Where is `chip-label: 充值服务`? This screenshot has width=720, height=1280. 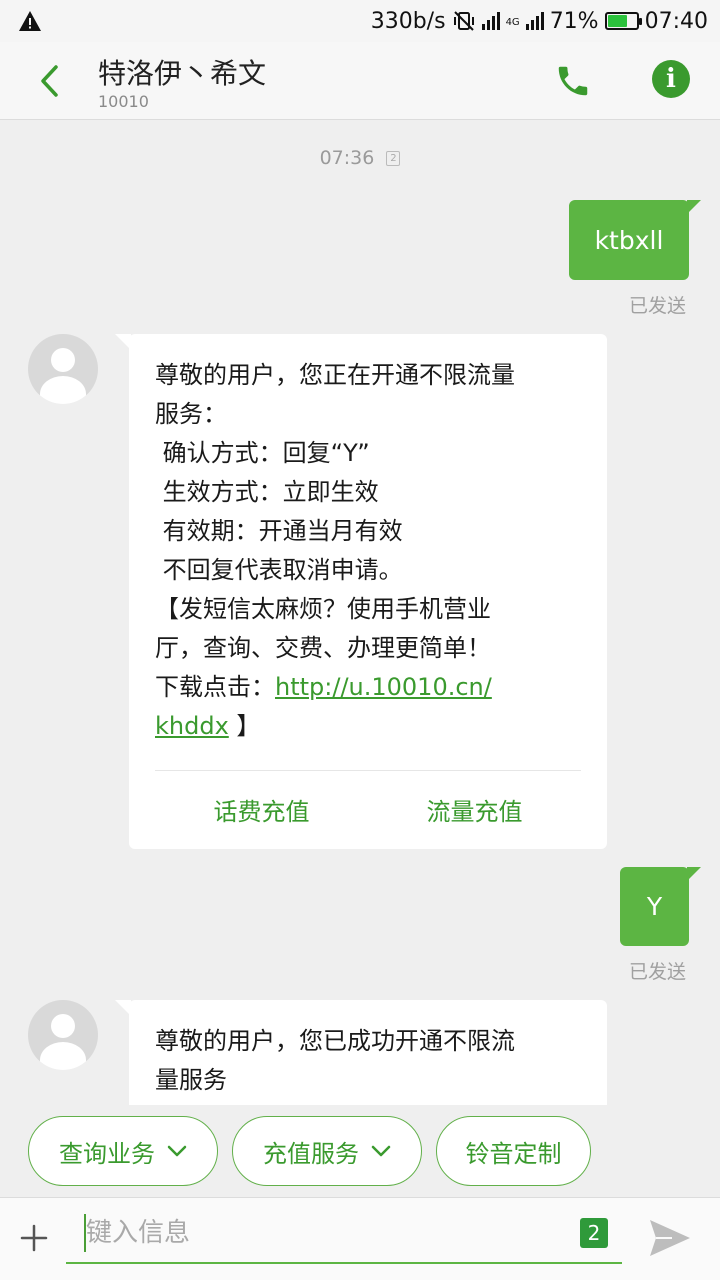
chip-label: 充值服务 is located at coordinates (311, 1153).